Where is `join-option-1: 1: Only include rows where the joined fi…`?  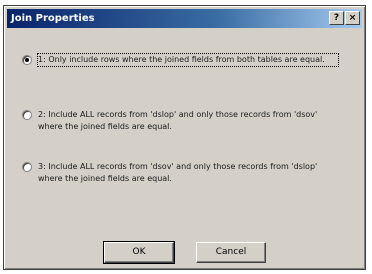
join-option-1: 1: Only include rows where the joined fi… is located at coordinates (187, 60).